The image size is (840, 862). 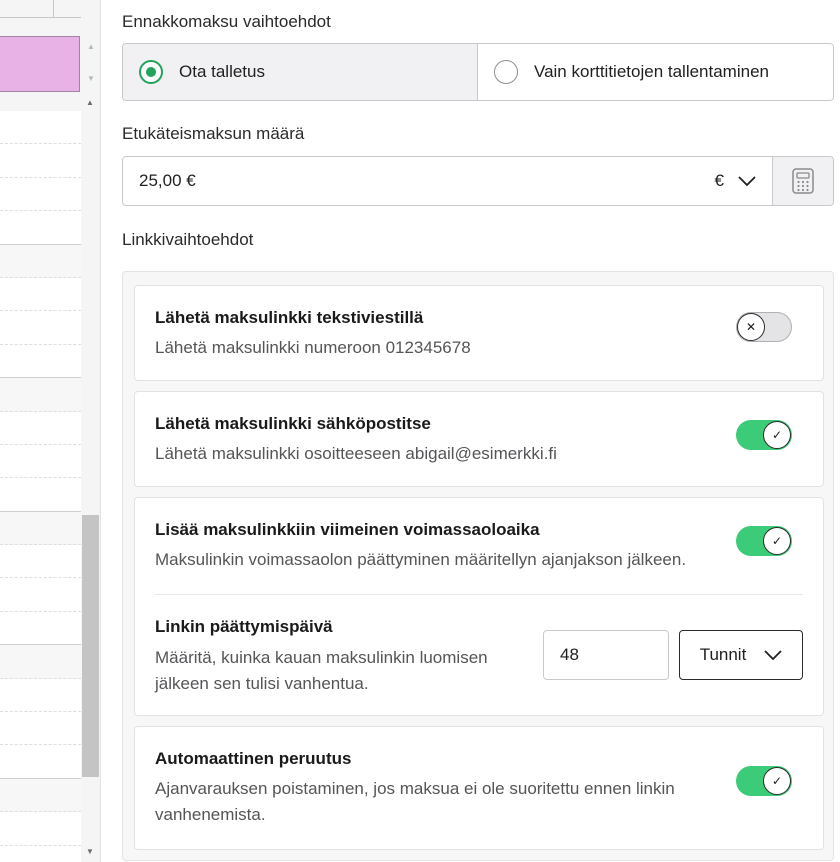 I want to click on calendar-header-cell, so click(x=40, y=9).